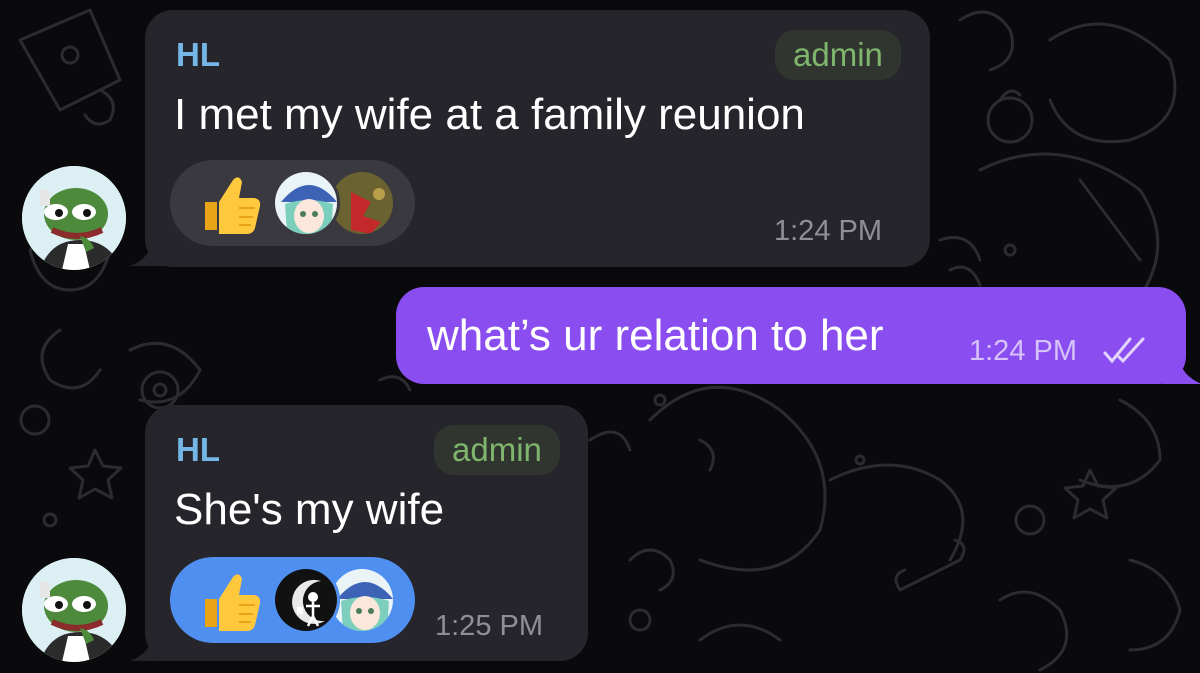  I want to click on reaction-thumbs-up-selected, so click(292, 600).